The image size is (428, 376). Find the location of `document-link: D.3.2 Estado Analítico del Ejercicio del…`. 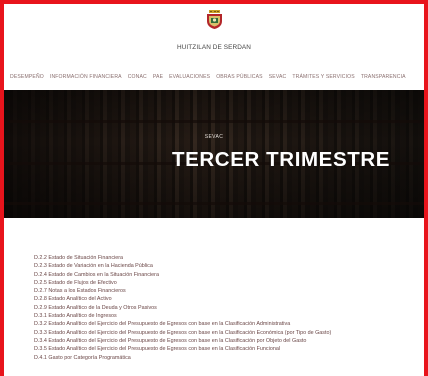

document-link: D.3.2 Estado Analítico del Ejercicio del… is located at coordinates (229, 324).